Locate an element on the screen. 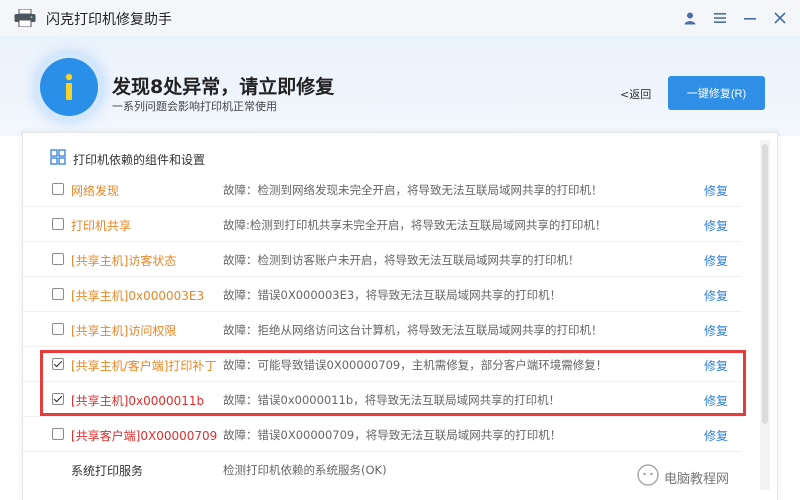  issue-fault: 故障：检测到访客账户未开启，将导致无法互联局域网共享的打印机！ is located at coordinates (401, 260).